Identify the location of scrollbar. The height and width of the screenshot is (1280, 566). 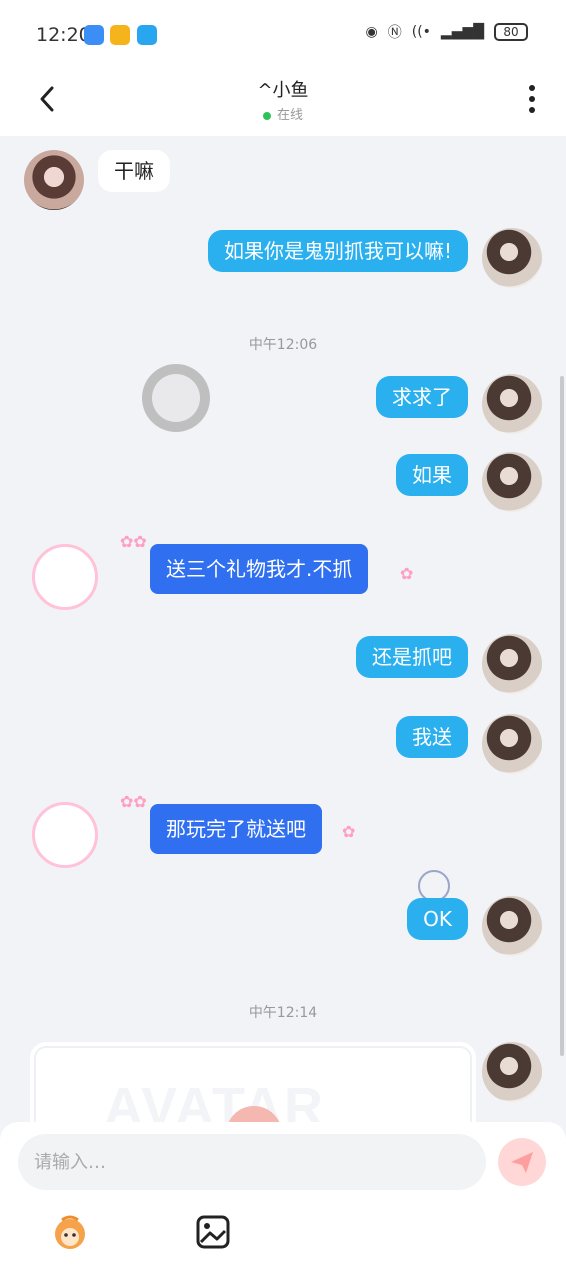
(562, 716).